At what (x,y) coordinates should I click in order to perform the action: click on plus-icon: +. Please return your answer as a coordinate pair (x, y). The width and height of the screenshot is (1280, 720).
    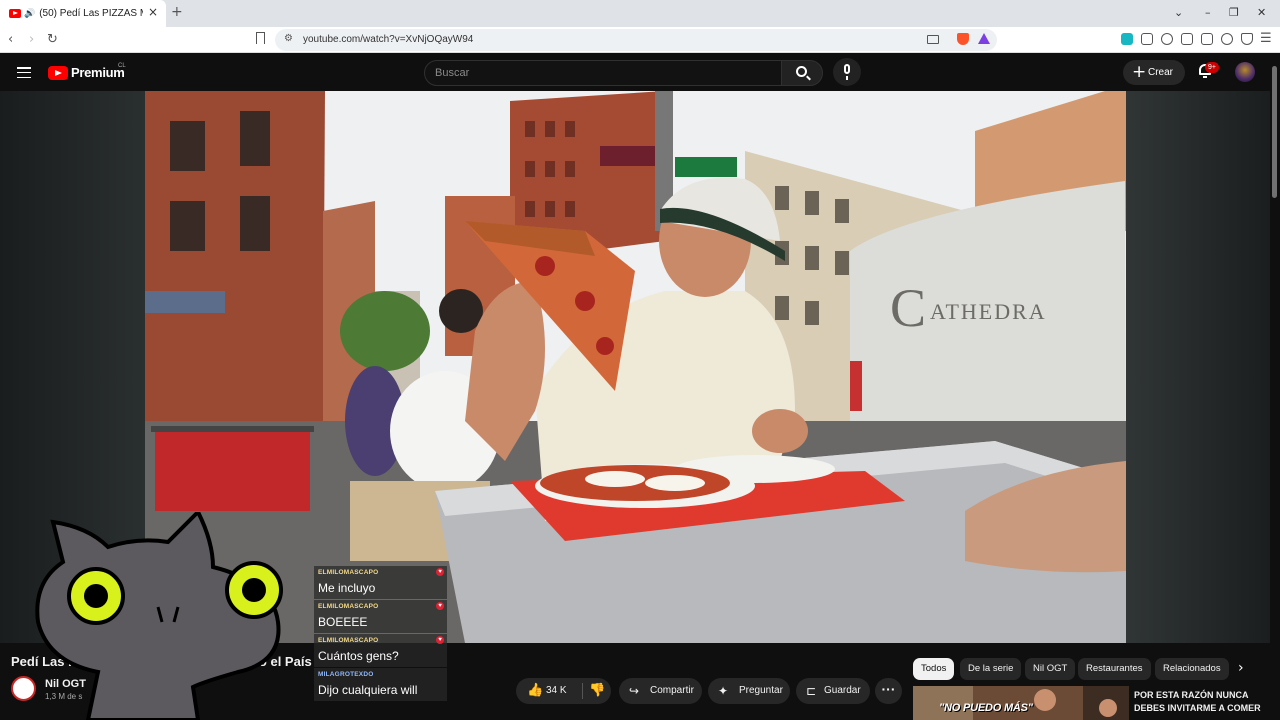
    Looking at the image, I should click on (1139, 72).